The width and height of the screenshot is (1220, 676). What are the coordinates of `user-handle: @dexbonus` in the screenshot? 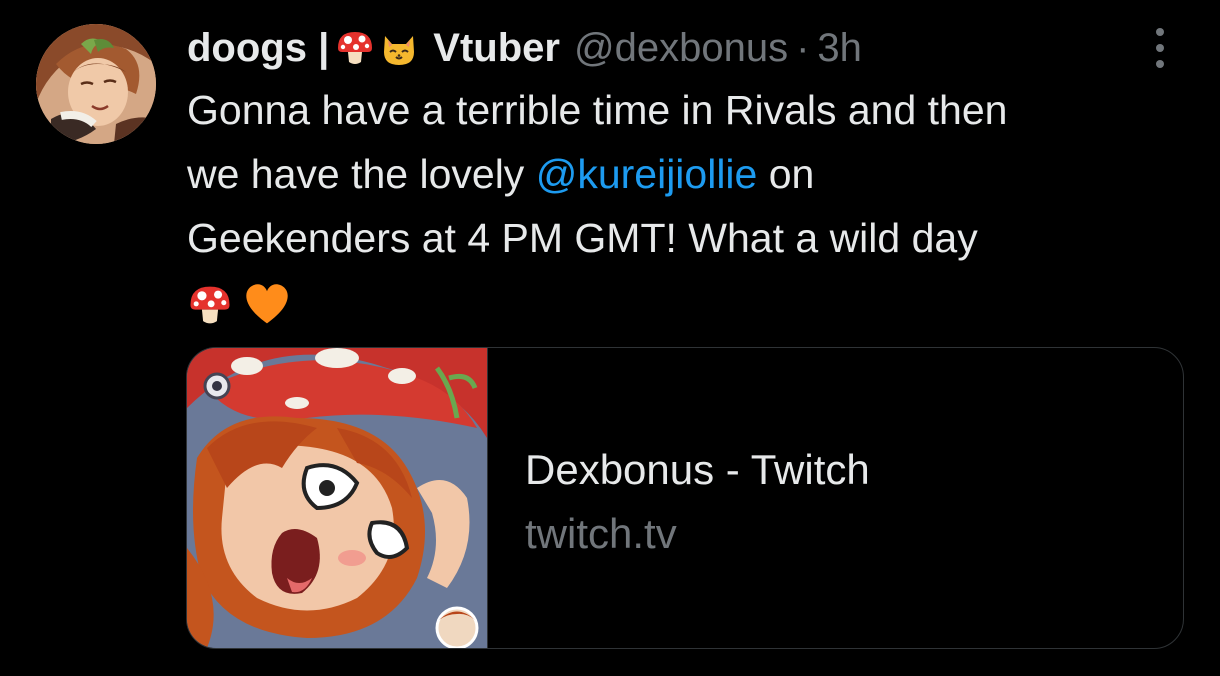 It's located at (681, 48).